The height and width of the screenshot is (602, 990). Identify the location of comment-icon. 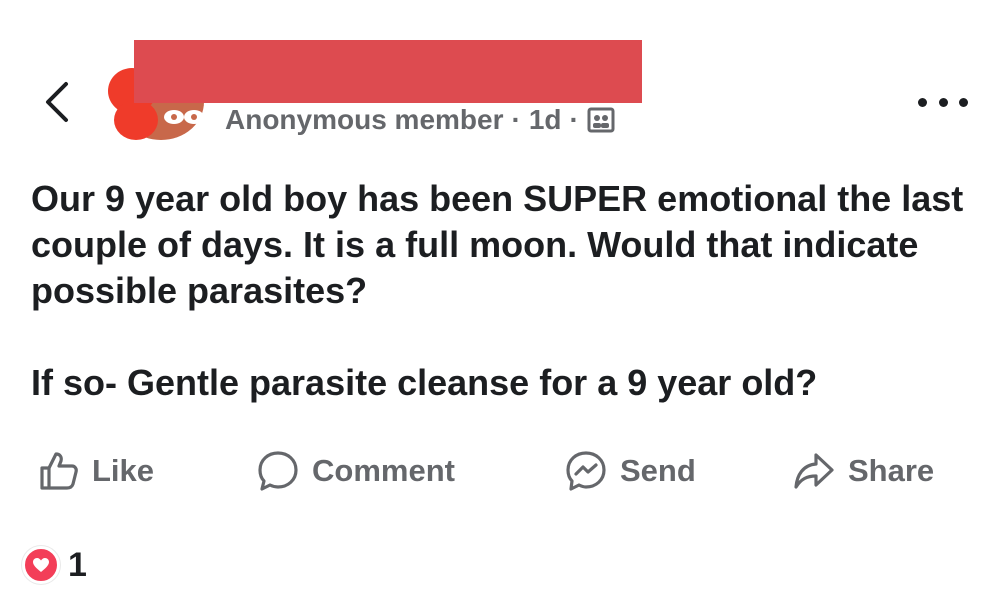
(278, 471).